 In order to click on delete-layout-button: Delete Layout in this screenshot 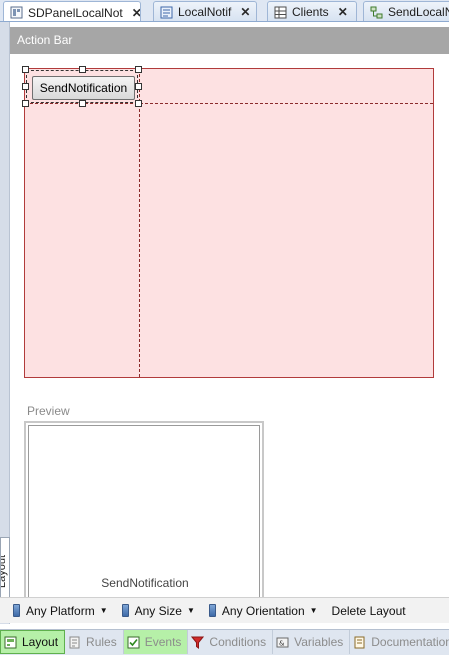, I will do `click(369, 611)`.